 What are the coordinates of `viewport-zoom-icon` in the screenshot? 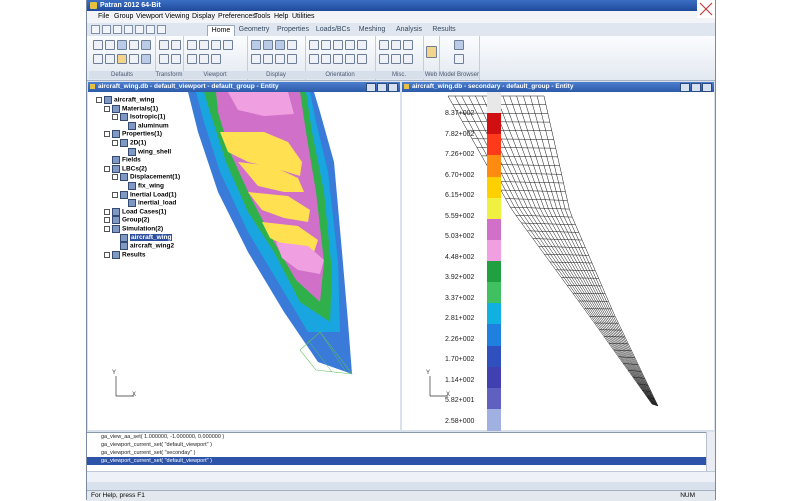 It's located at (216, 45).